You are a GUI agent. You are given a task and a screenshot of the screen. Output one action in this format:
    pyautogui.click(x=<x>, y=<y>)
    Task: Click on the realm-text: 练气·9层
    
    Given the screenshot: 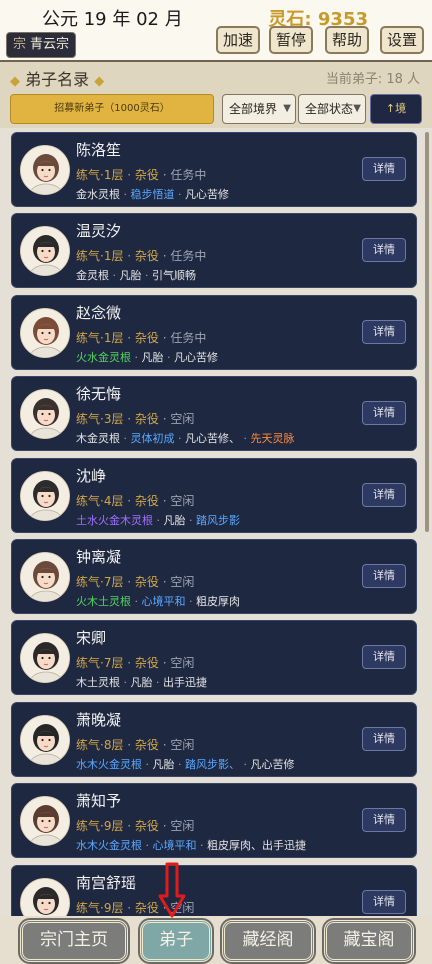 What is the action you would take?
    pyautogui.click(x=100, y=826)
    